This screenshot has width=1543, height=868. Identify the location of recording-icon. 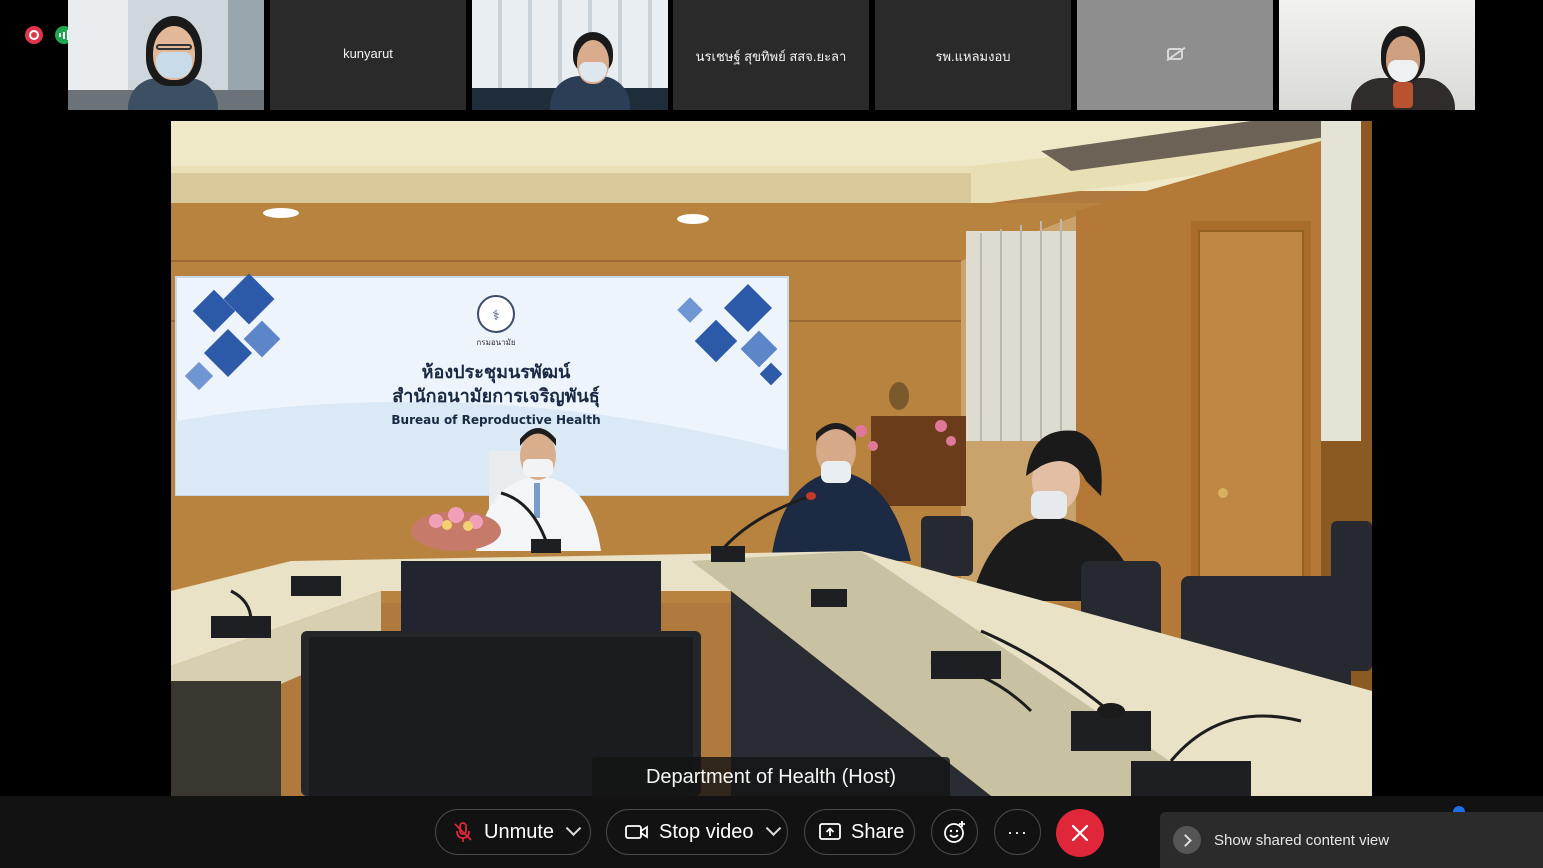
(34, 35).